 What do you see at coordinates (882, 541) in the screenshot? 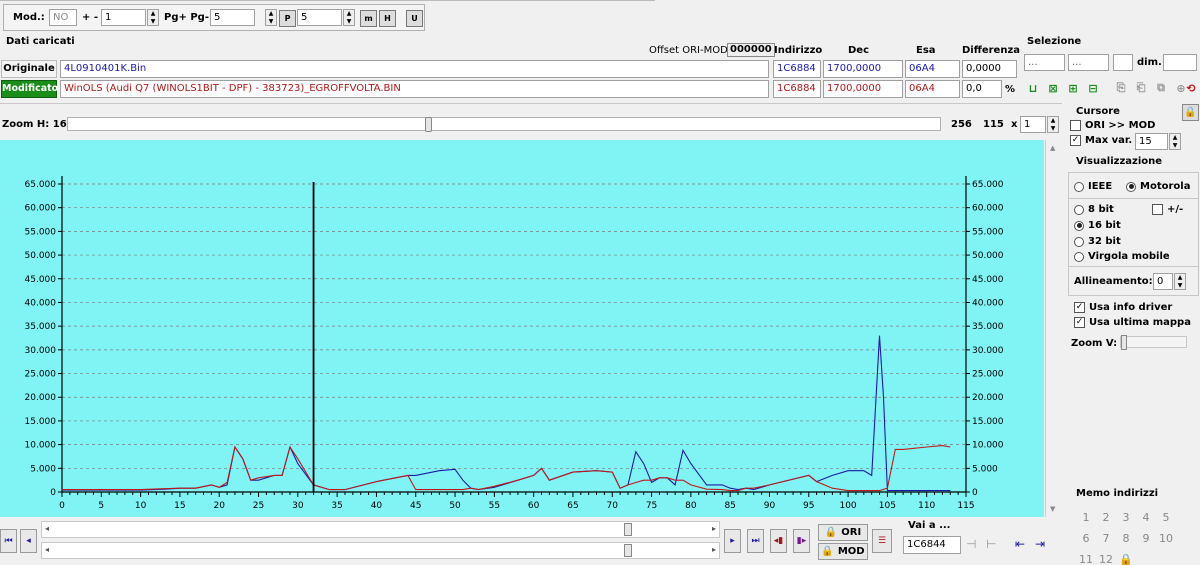
I see `flag-icon: ☰` at bounding box center [882, 541].